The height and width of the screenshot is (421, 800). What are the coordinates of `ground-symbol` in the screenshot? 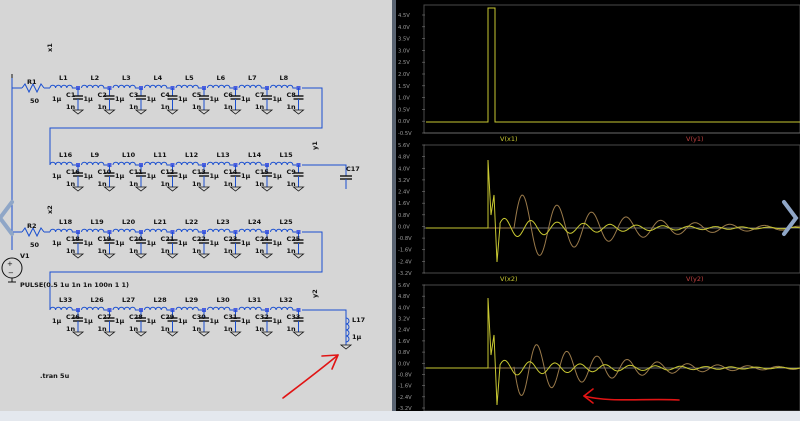 It's located at (346, 347).